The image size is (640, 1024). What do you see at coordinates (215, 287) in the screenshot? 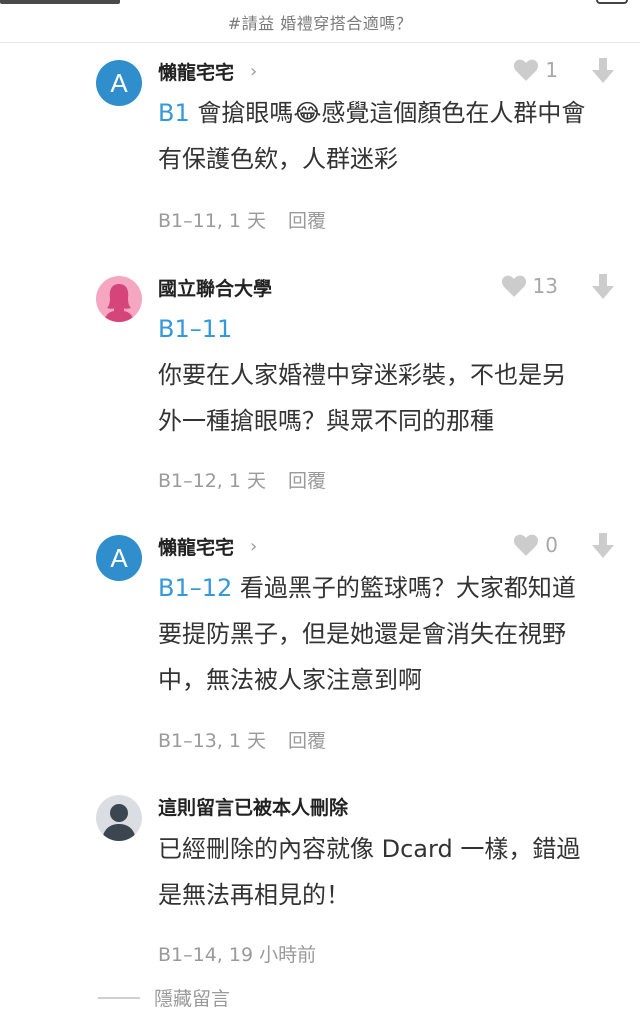
I see `author-name: 國立聯合大學` at bounding box center [215, 287].